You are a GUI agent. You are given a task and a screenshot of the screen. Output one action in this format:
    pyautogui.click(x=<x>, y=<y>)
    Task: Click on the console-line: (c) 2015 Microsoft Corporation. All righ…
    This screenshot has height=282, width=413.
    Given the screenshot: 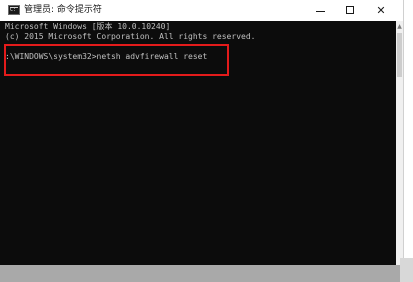 What is the action you would take?
    pyautogui.click(x=130, y=36)
    